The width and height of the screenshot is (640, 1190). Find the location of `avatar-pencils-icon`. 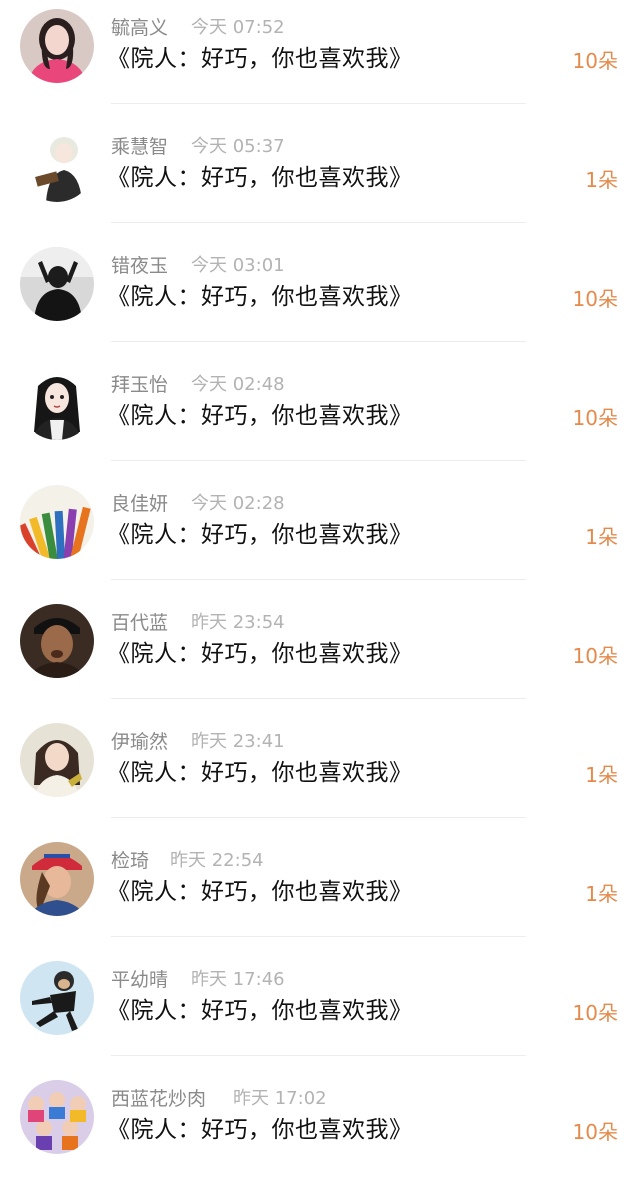

avatar-pencils-icon is located at coordinates (57, 522).